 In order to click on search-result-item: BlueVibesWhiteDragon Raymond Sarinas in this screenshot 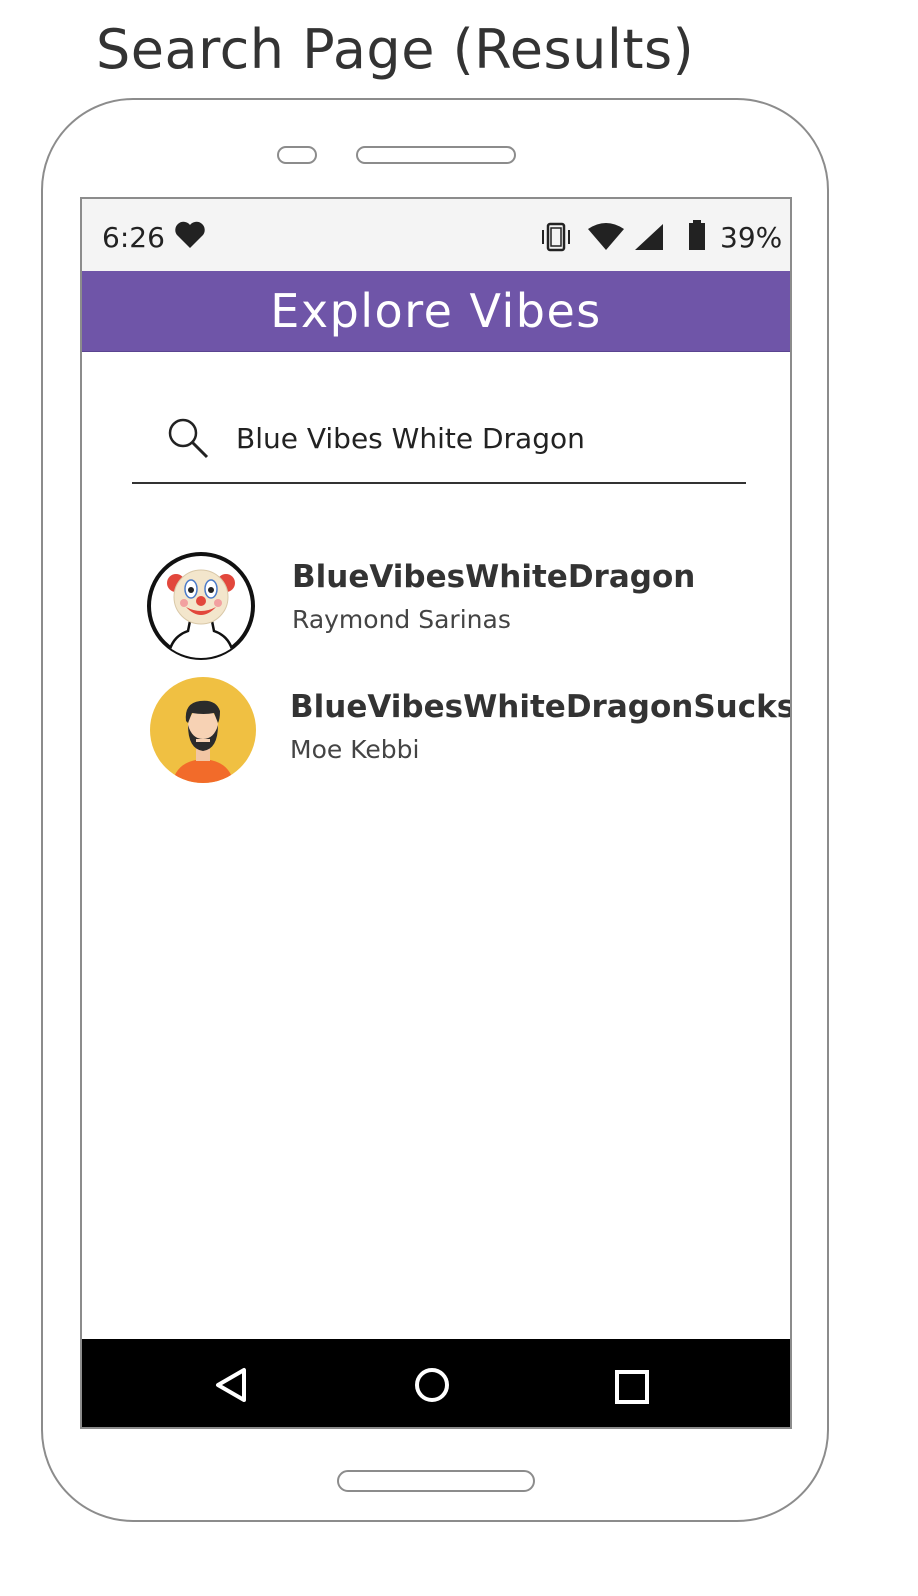, I will do `click(452, 605)`.